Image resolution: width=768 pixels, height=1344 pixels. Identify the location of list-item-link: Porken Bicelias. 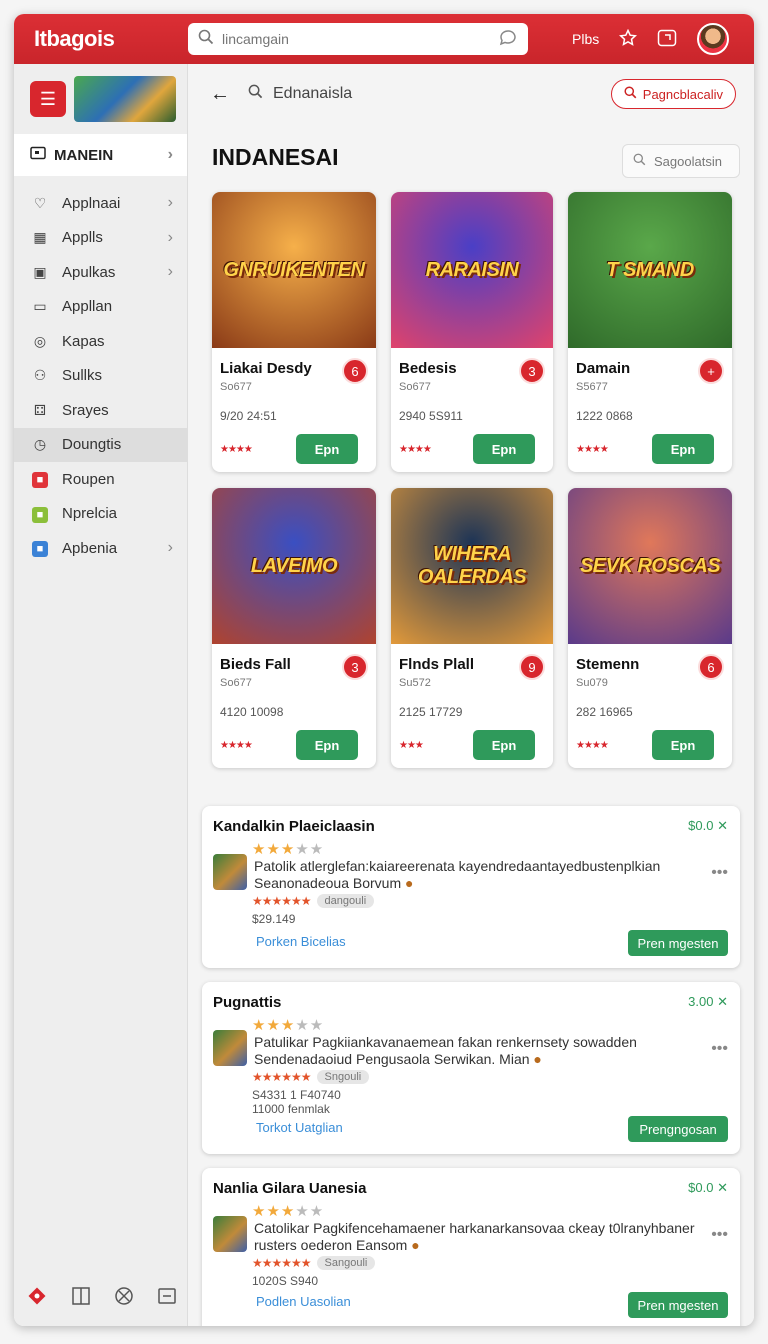
(301, 941).